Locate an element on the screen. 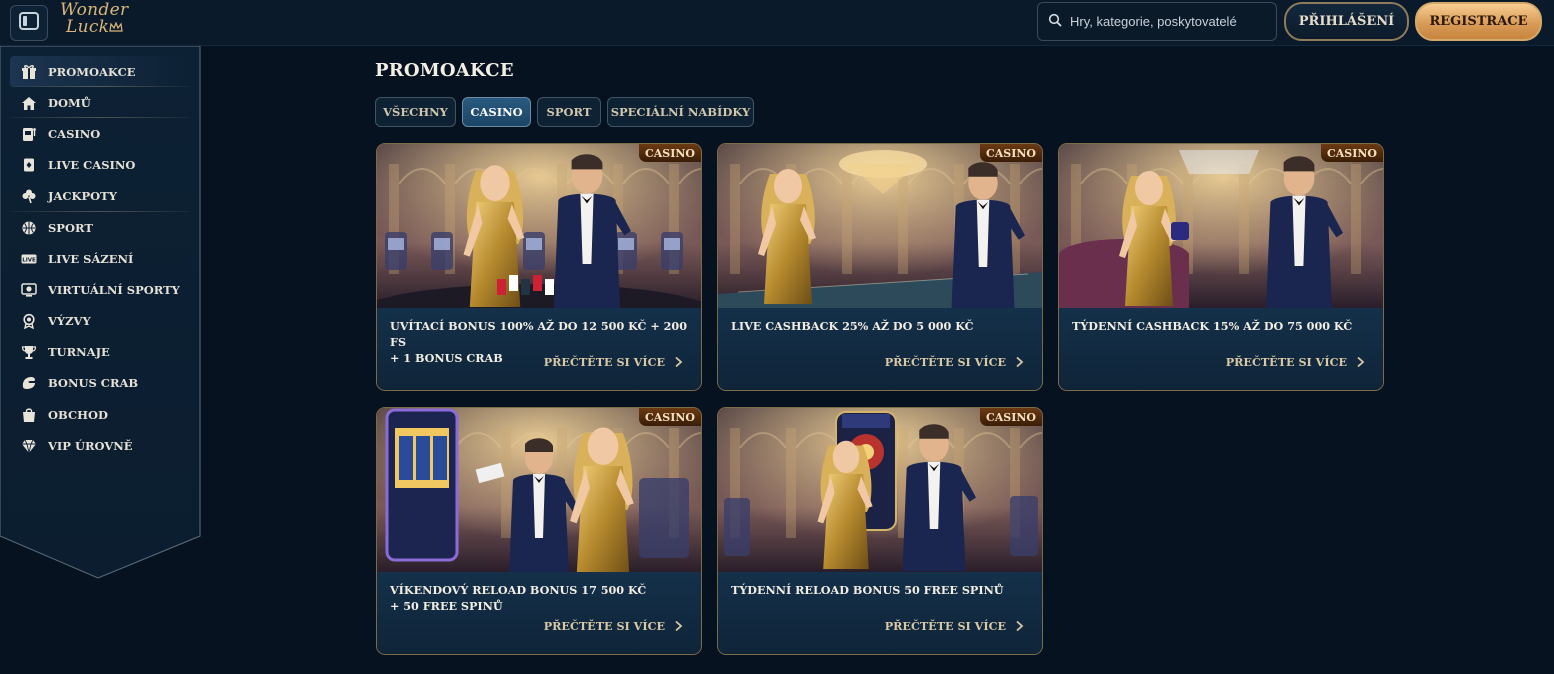 This screenshot has height=674, width=1554. search-input is located at coordinates (1170, 21).